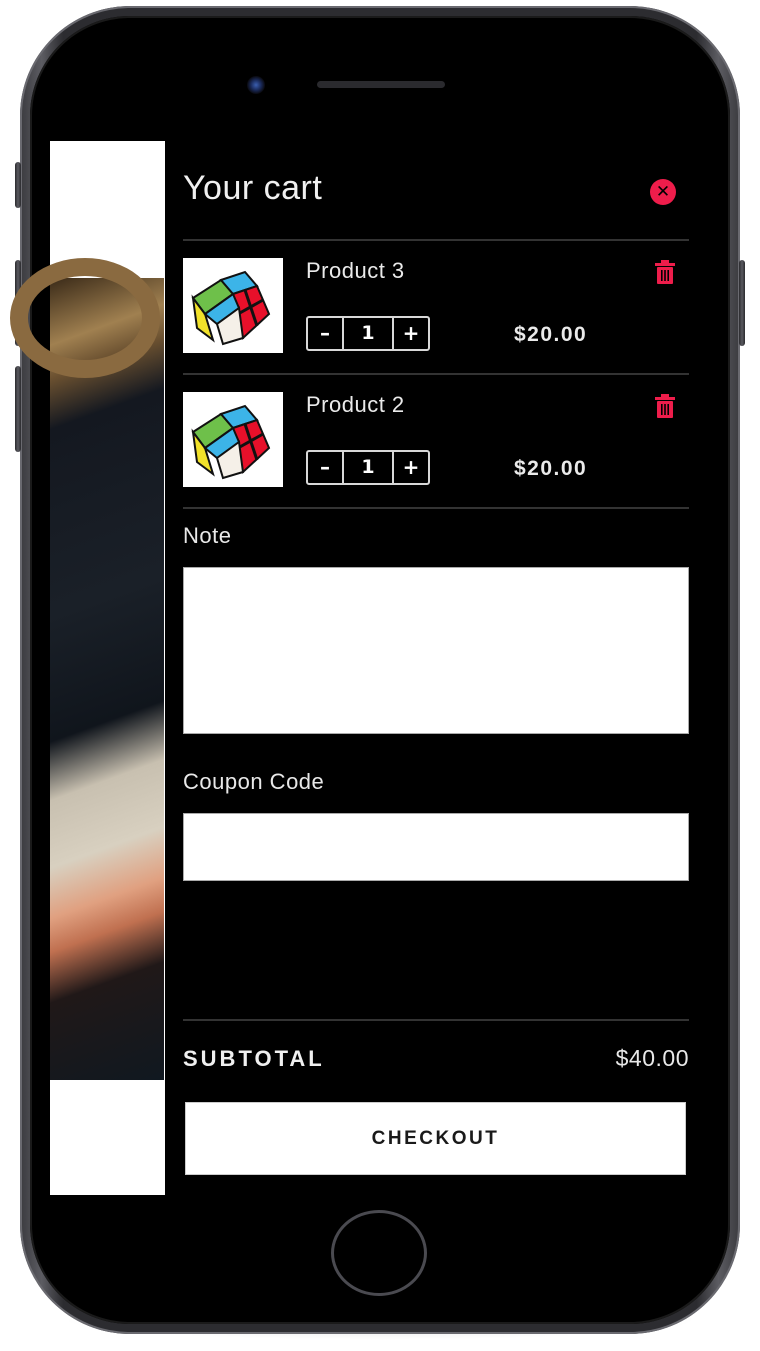 The image size is (760, 1351). I want to click on note-textarea, so click(436, 650).